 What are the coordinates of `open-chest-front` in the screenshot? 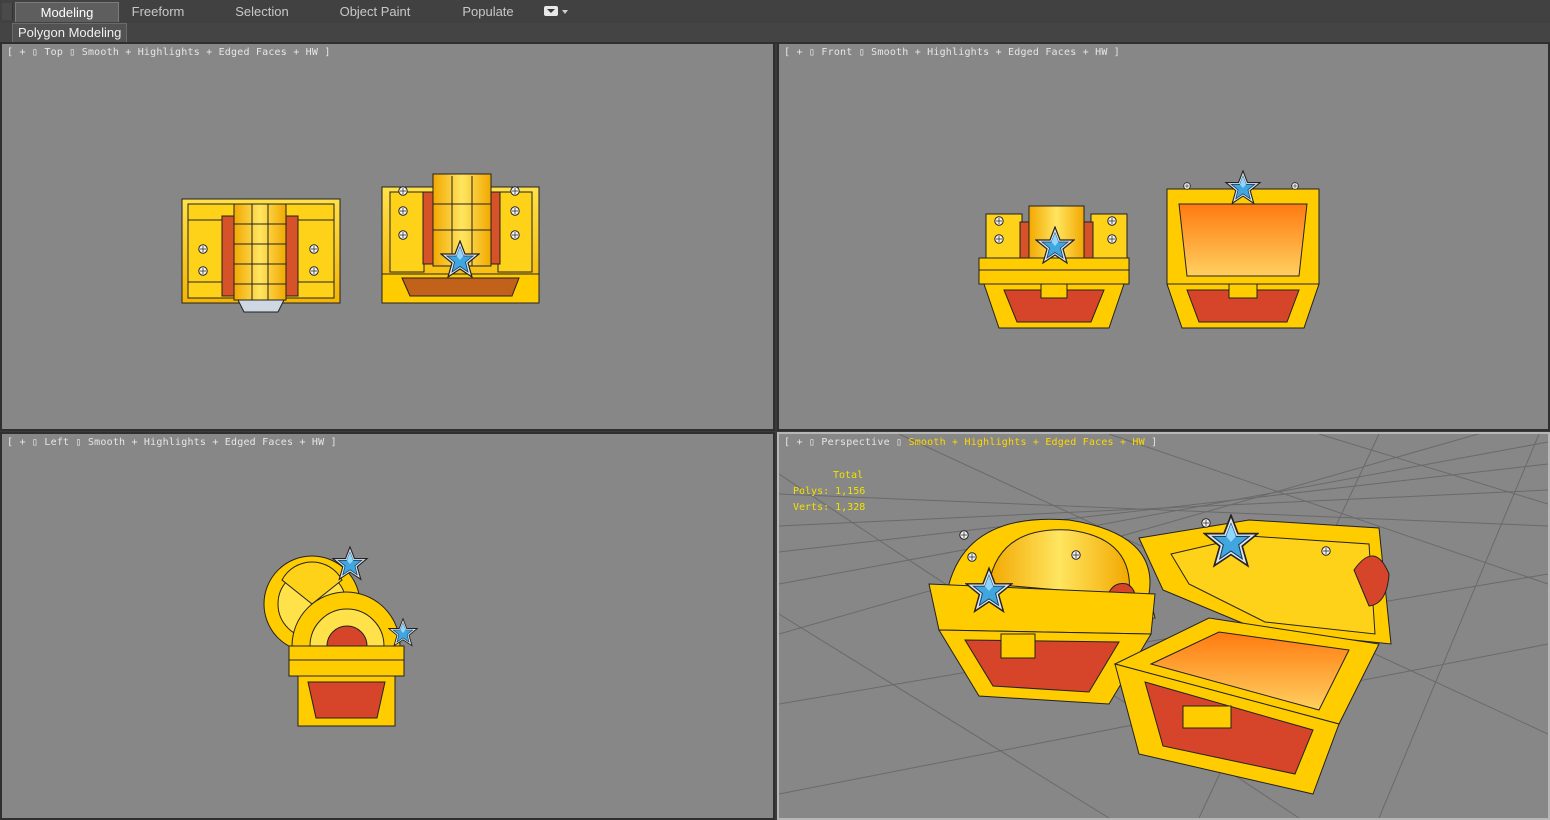 It's located at (1243, 258).